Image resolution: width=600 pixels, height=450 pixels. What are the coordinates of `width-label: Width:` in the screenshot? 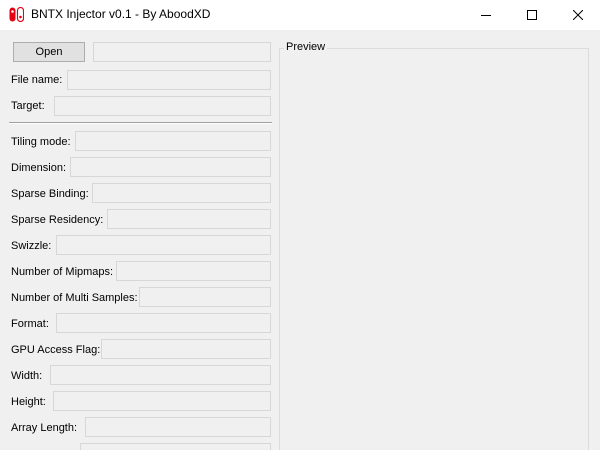 It's located at (27, 376).